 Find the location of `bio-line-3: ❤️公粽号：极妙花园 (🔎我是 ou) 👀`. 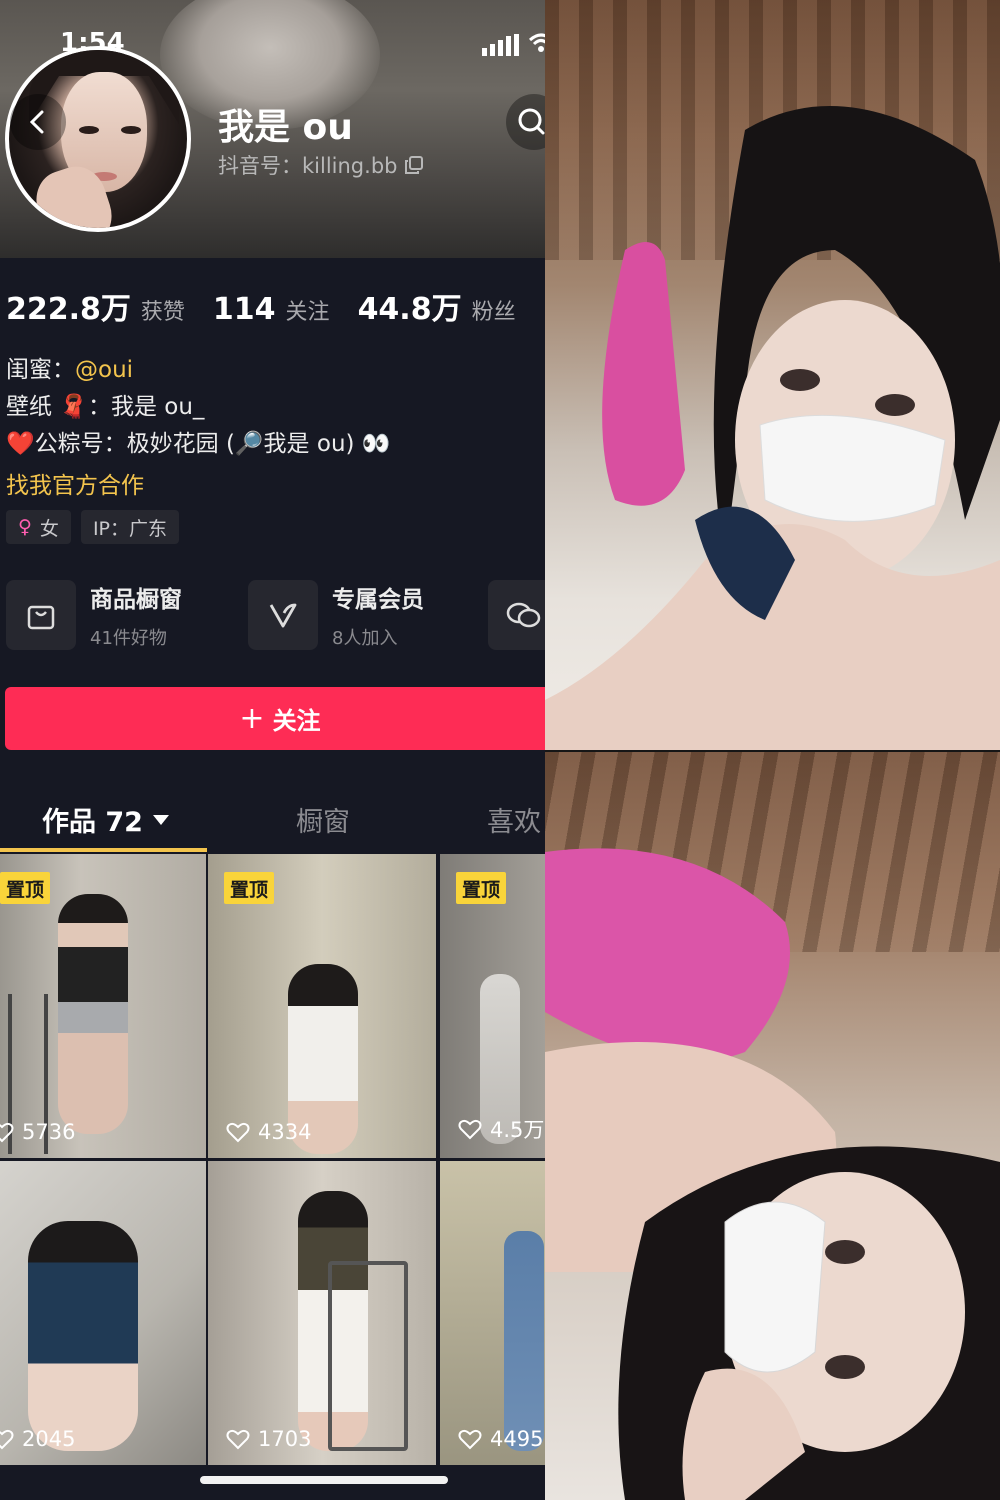

bio-line-3: ❤️公粽号：极妙花园 (🔎我是 ou) 👀 is located at coordinates (198, 444).